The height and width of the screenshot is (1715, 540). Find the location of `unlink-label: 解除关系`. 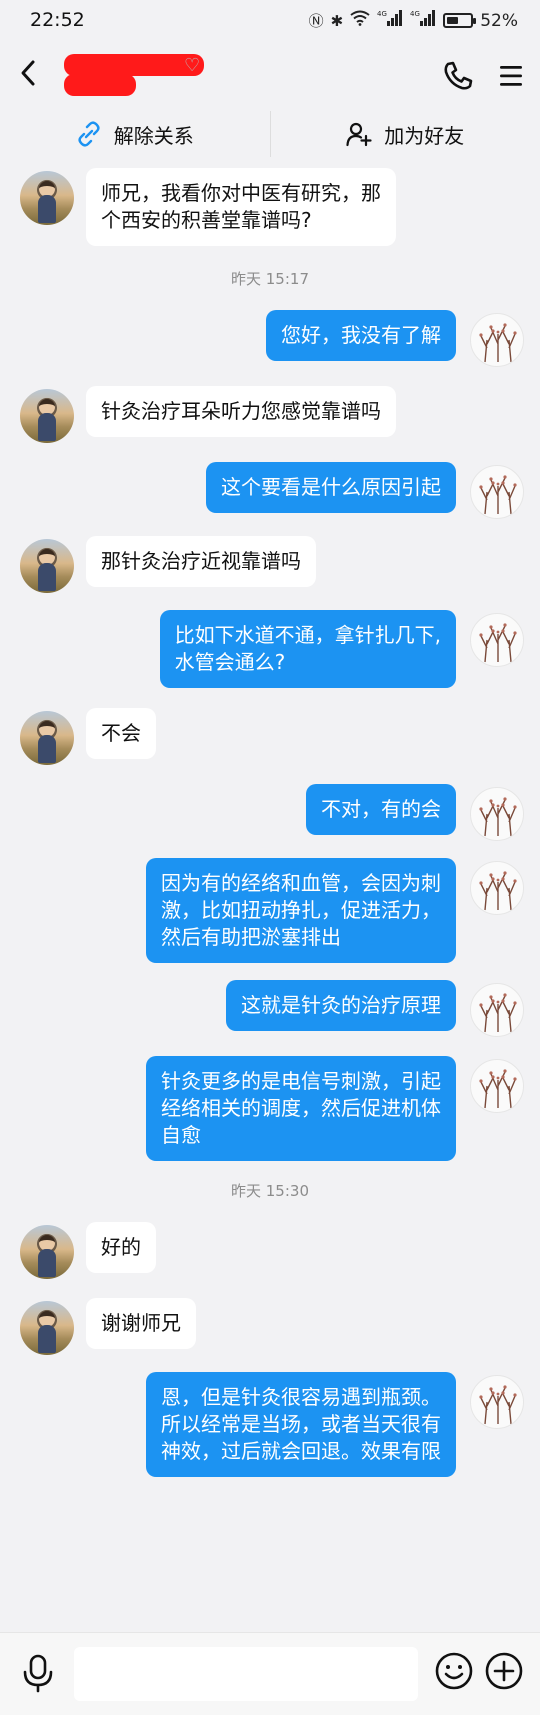

unlink-label: 解除关系 is located at coordinates (153, 135).